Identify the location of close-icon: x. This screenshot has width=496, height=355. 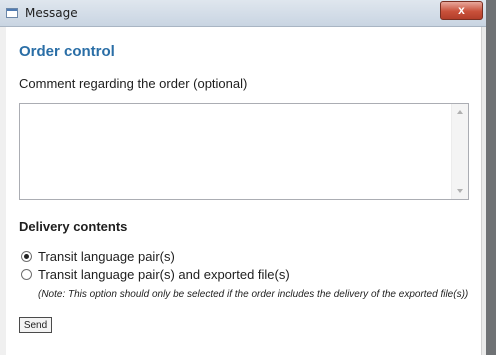
(461, 10).